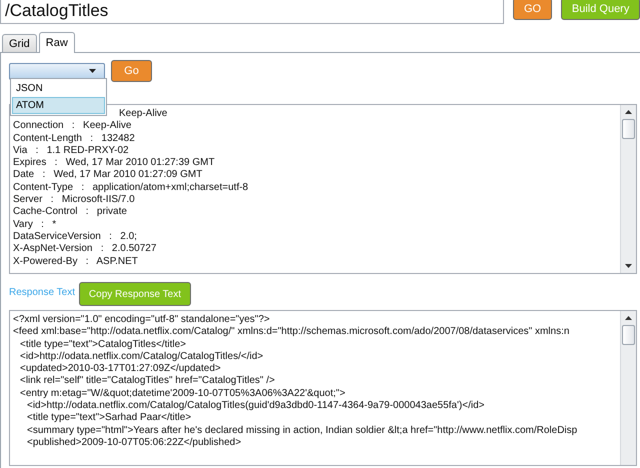 This screenshot has width=640, height=468. Describe the element at coordinates (252, 12) in the screenshot. I see `query-field: /CatalogTitles` at that location.